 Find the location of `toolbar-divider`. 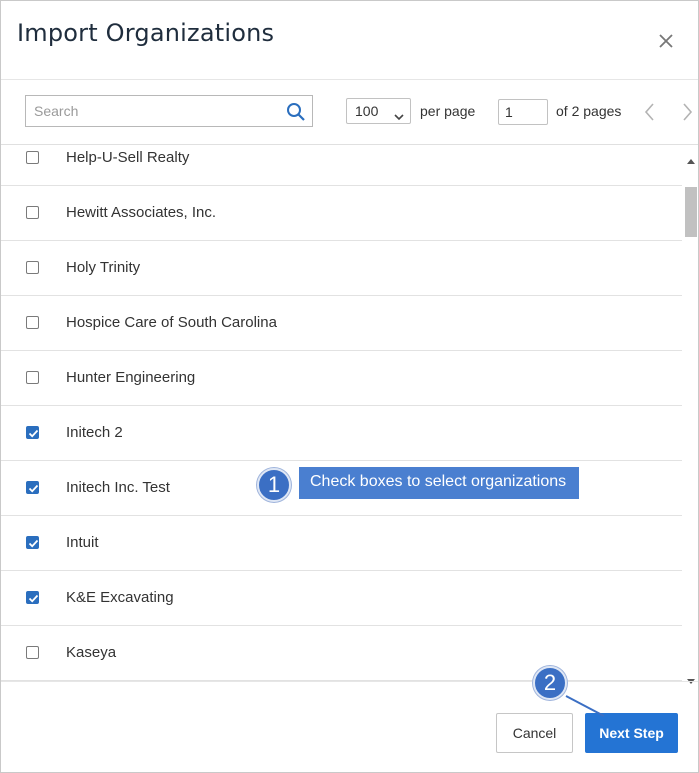

toolbar-divider is located at coordinates (349, 144).